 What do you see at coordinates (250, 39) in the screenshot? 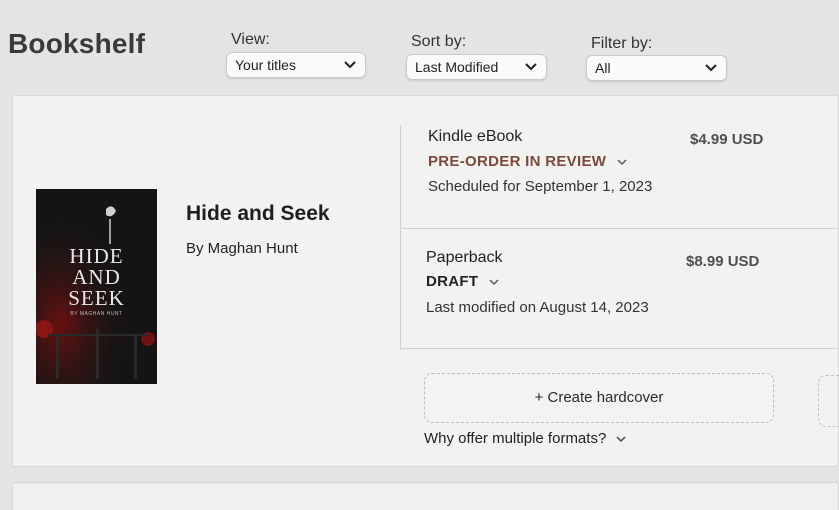
I see `view-label: View:` at bounding box center [250, 39].